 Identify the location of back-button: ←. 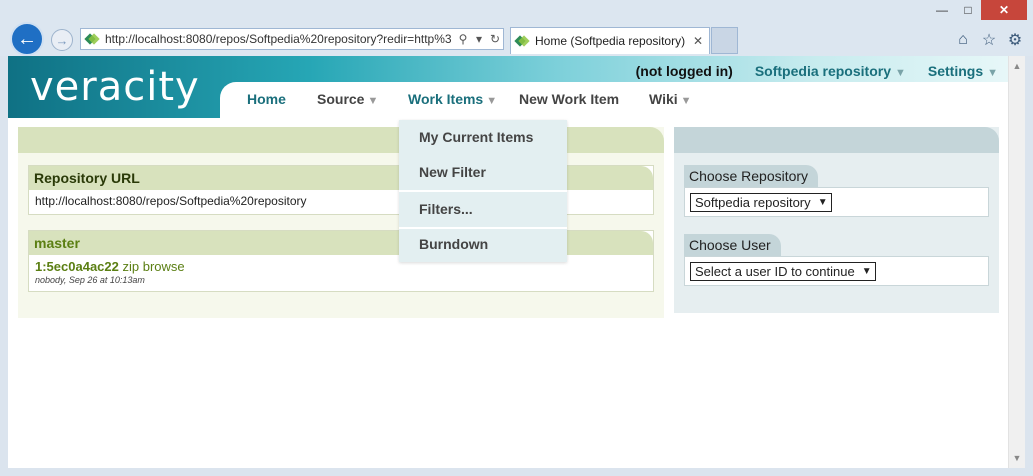
(27, 39).